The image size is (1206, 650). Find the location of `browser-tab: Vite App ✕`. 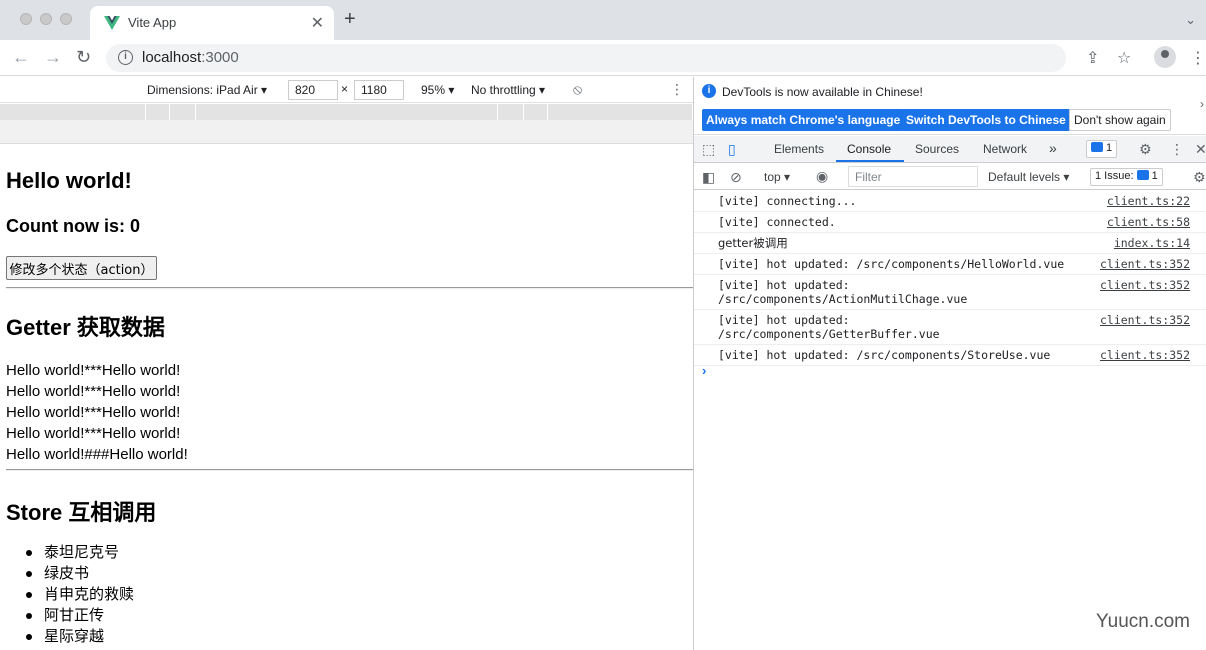

browser-tab: Vite App ✕ is located at coordinates (212, 23).